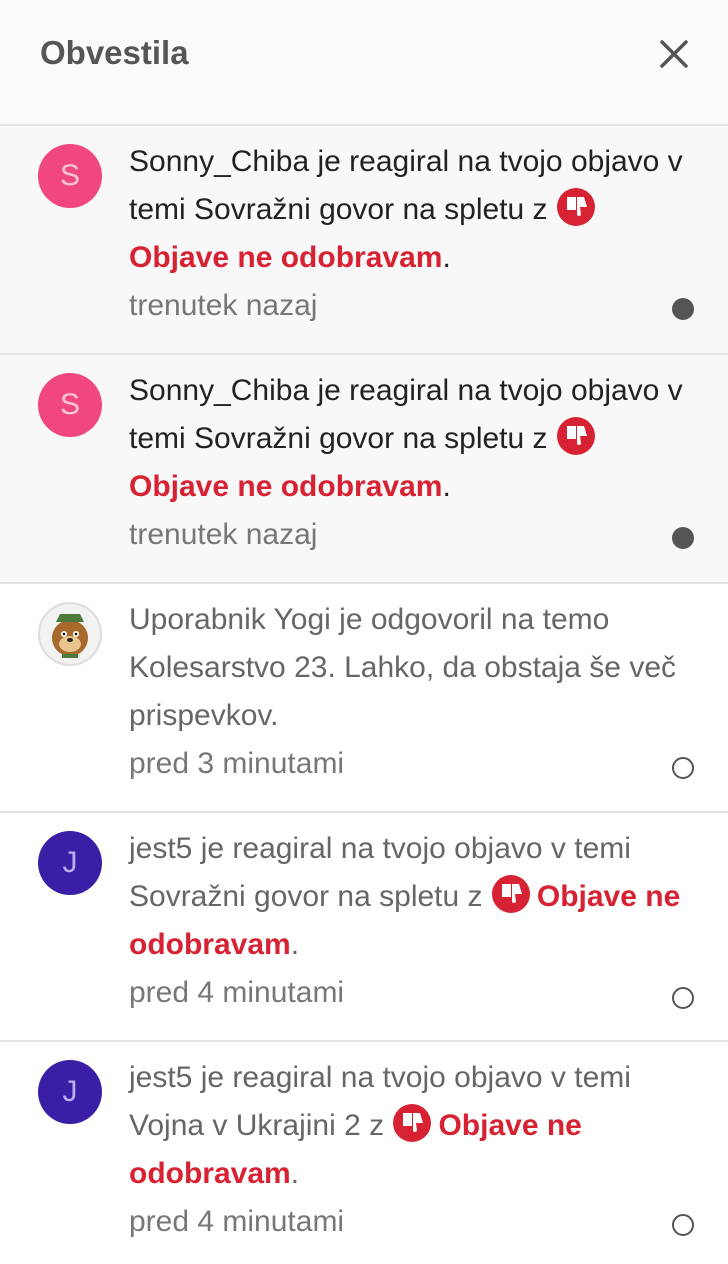 The height and width of the screenshot is (1264, 728). I want to click on timestamp: pred 3 minutami, so click(237, 763).